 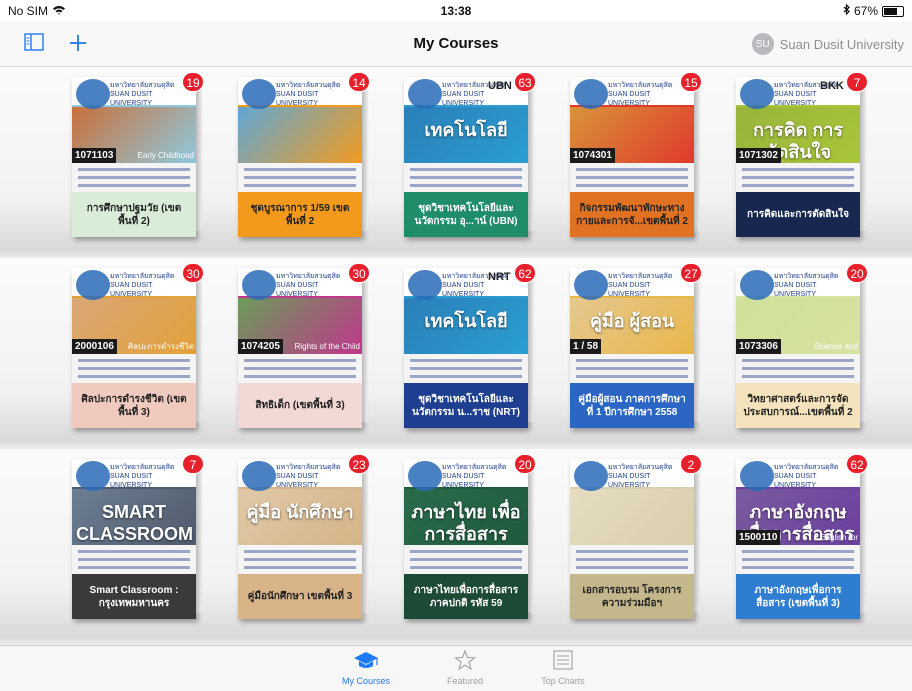 I want to click on book-title: เอกสารอบรม โครงการความร่วมมือฯ, so click(x=632, y=596).